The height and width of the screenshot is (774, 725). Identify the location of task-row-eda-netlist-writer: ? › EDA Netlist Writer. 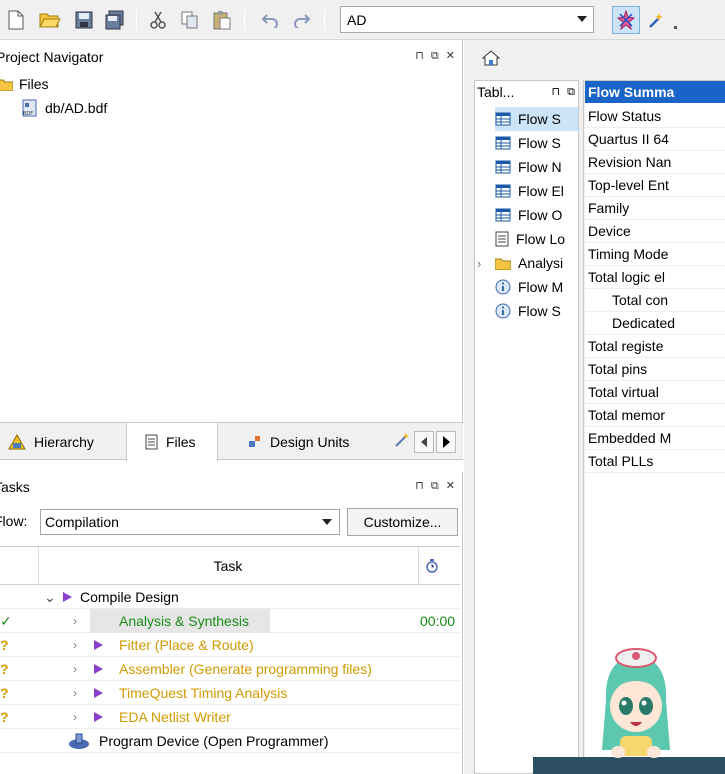
(230, 717).